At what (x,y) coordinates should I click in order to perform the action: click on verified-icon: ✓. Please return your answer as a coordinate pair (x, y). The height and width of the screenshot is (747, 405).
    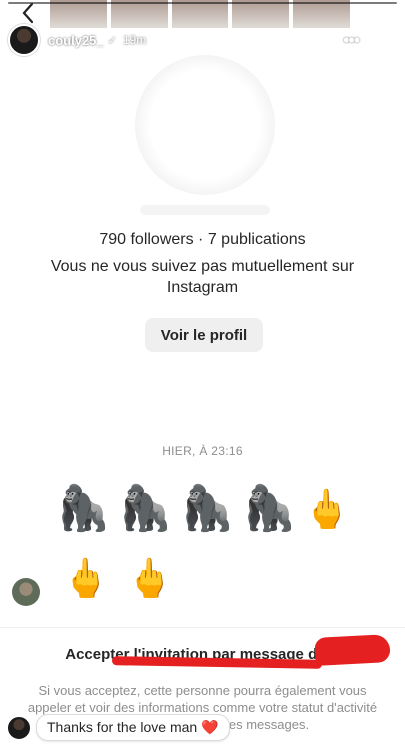
    Looking at the image, I should click on (112, 40).